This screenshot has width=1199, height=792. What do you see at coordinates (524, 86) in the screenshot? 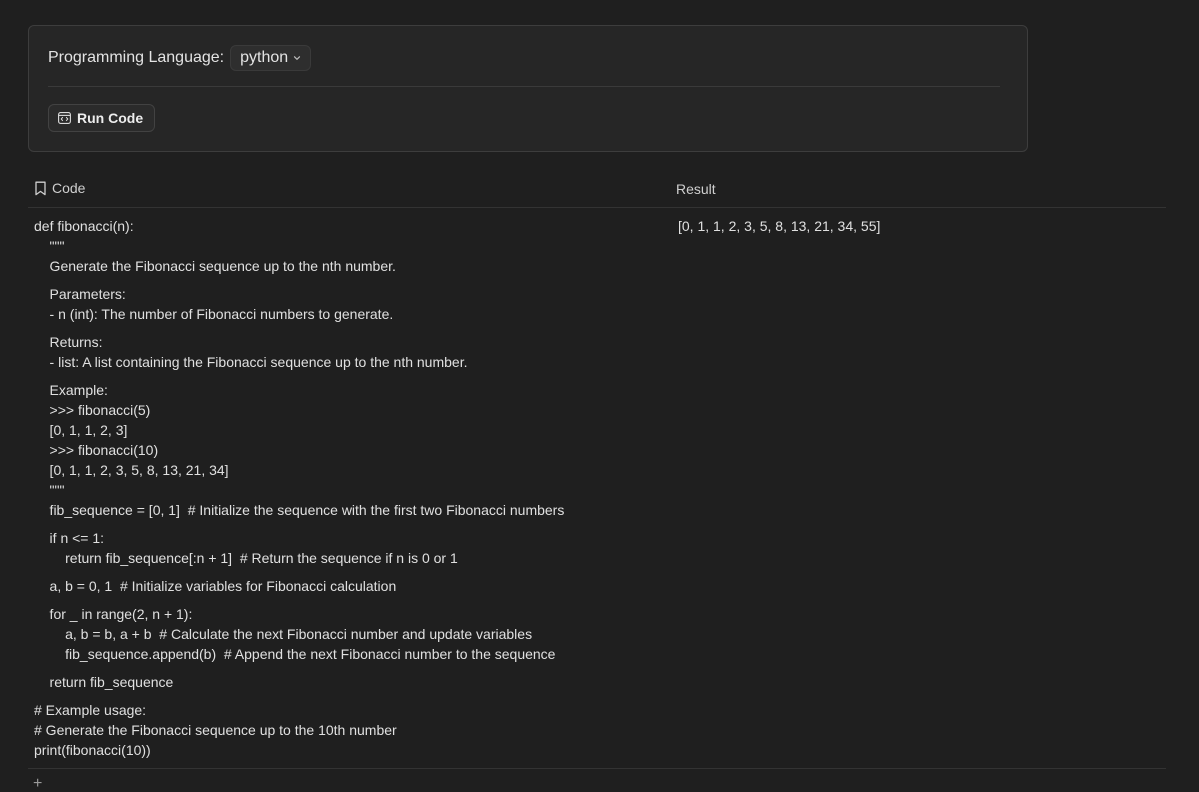
I see `panel-divider` at bounding box center [524, 86].